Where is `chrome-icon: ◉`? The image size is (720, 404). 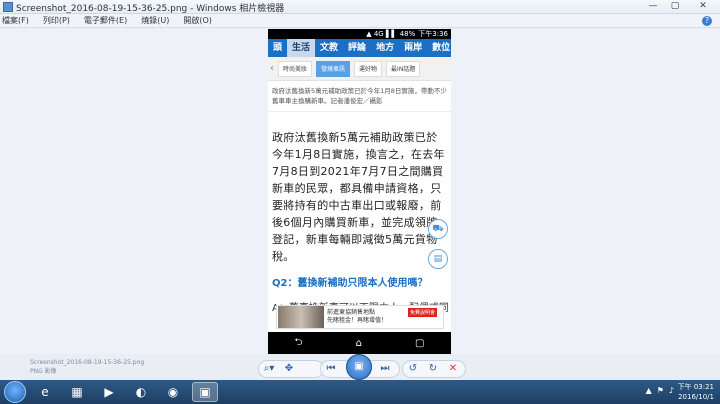 chrome-icon: ◉ is located at coordinates (173, 392).